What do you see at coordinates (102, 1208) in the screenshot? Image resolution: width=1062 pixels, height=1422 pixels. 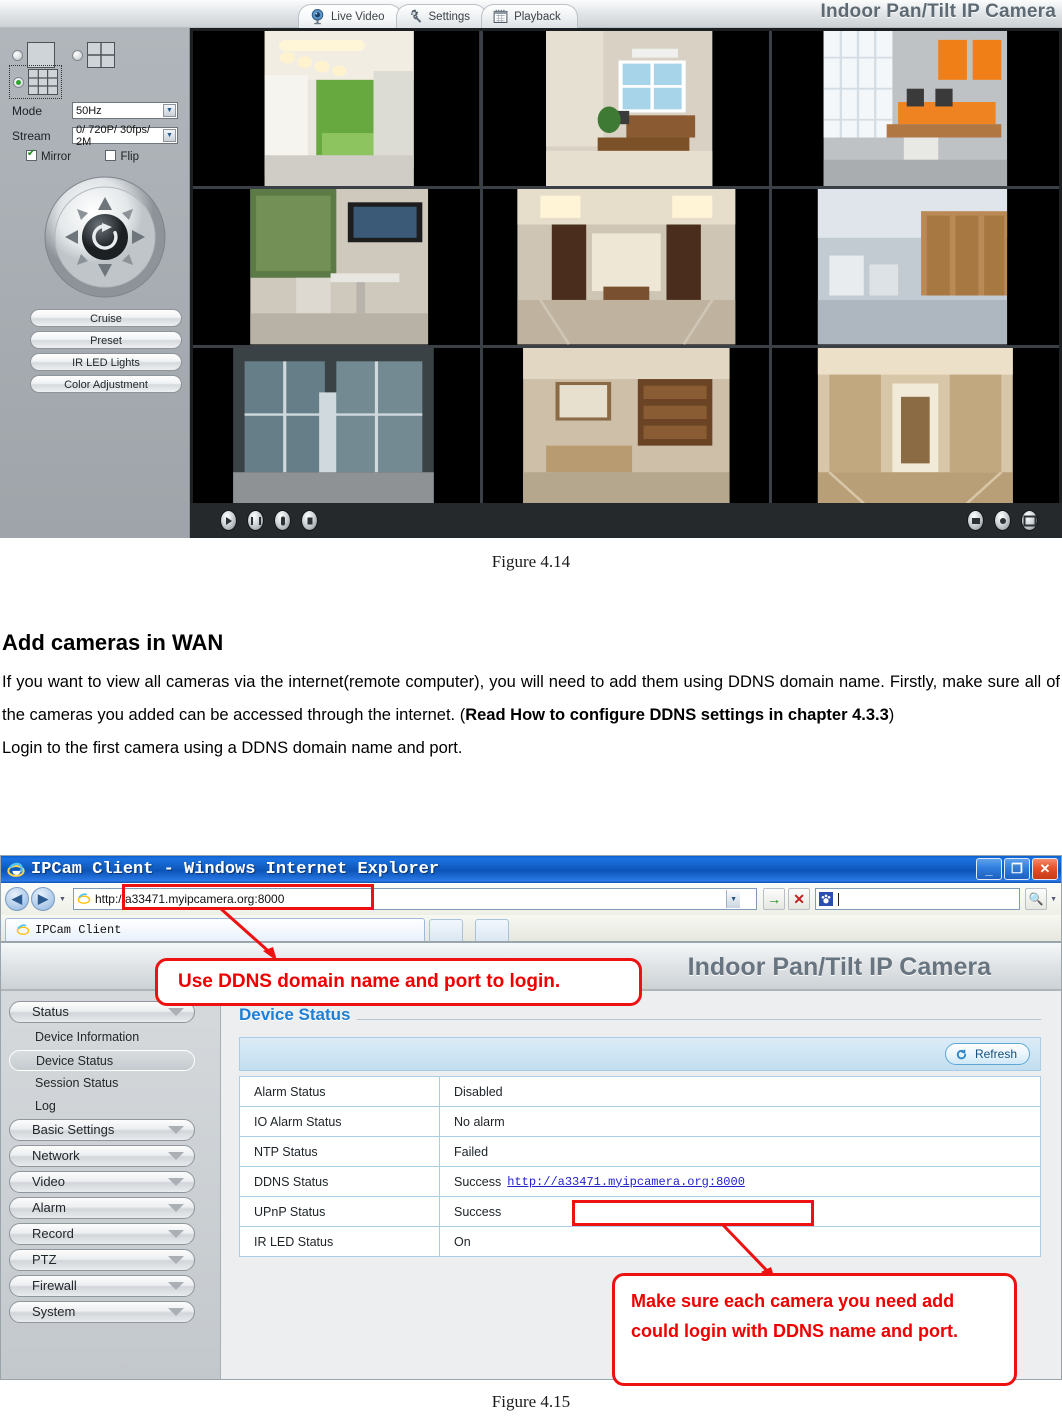 I see `sidebar-item-alarm: Alarm` at bounding box center [102, 1208].